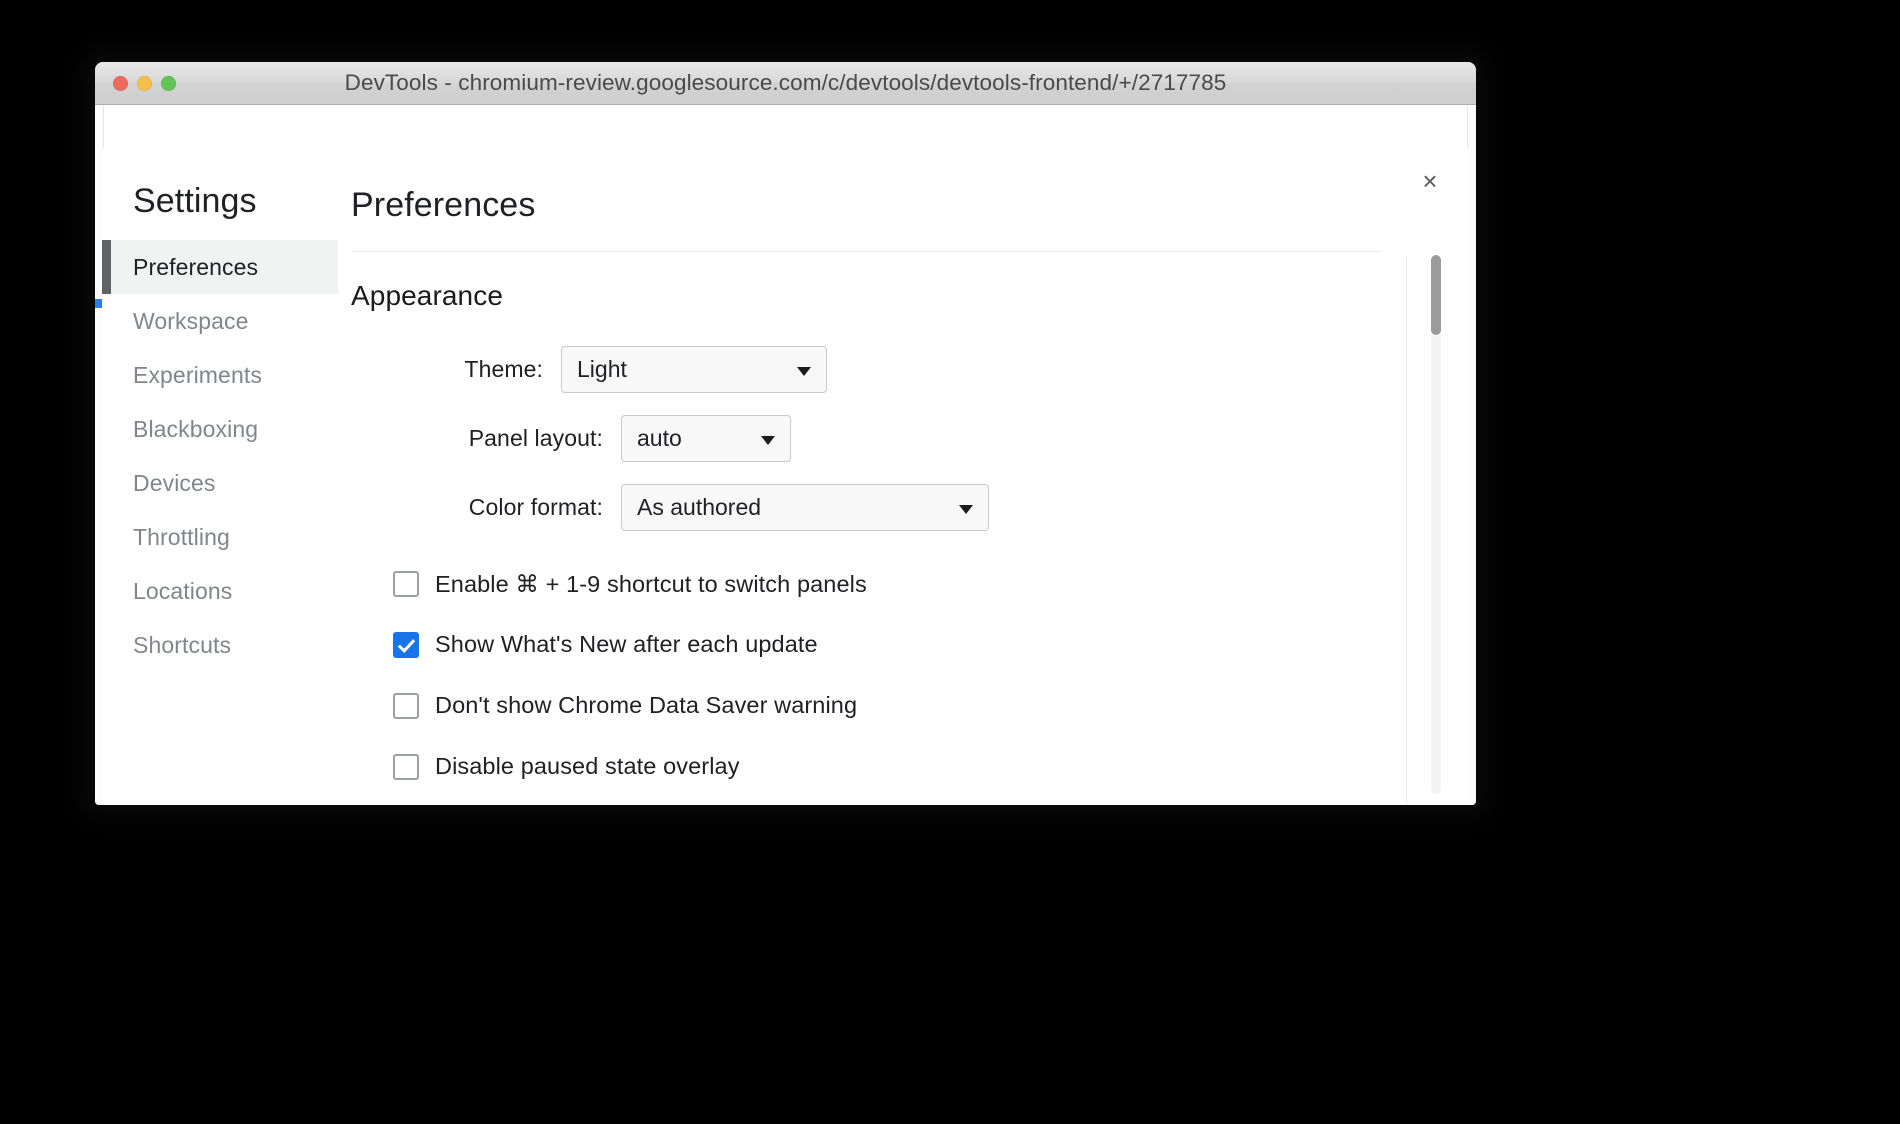 The image size is (1900, 1124). Describe the element at coordinates (181, 536) in the screenshot. I see `sidebar-item-label: Throttling` at that location.